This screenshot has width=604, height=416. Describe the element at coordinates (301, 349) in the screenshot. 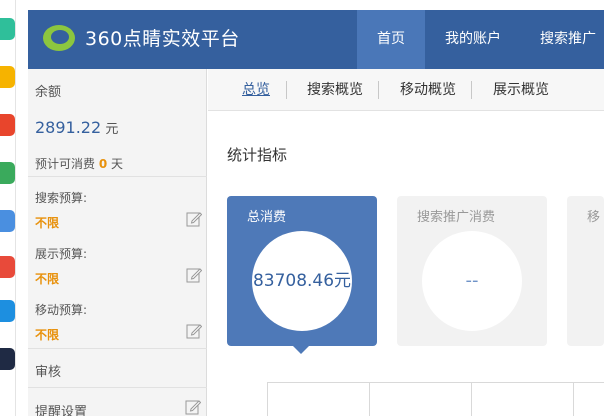

I see `active-card-pointer` at that location.